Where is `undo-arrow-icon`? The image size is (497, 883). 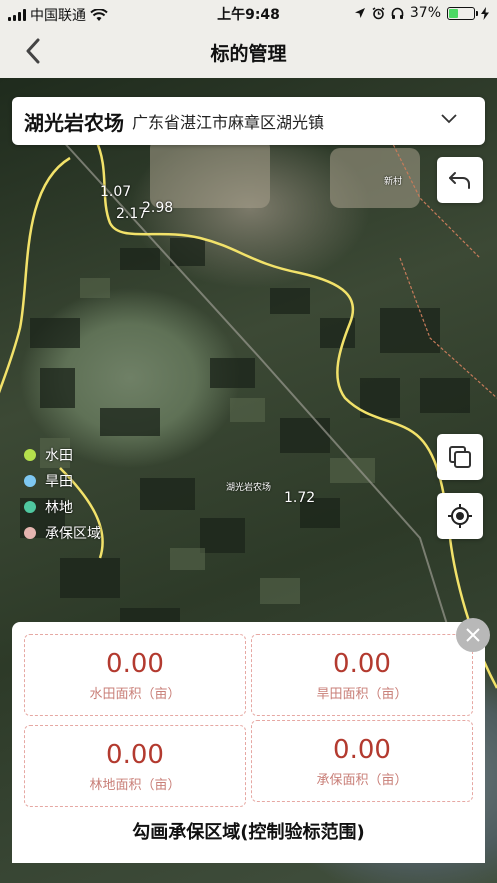 undo-arrow-icon is located at coordinates (459, 180).